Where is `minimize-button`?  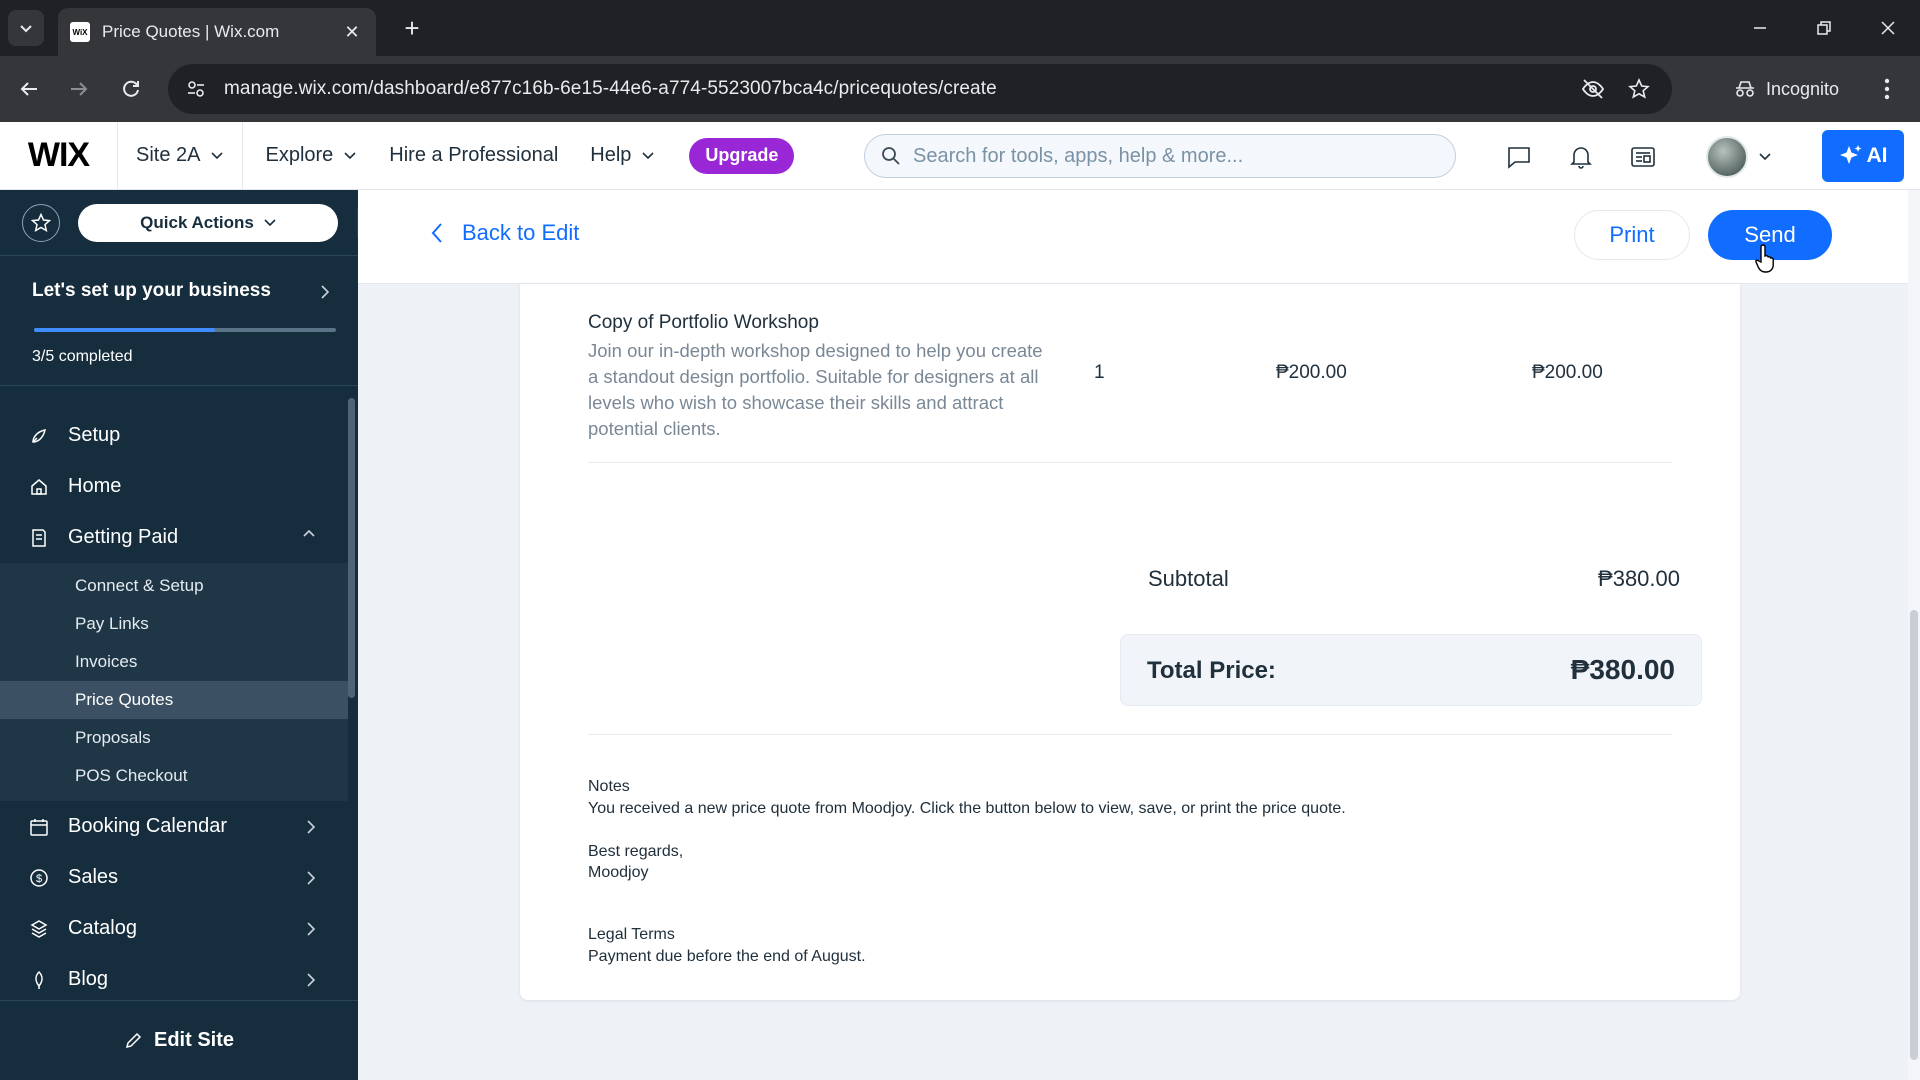
minimize-button is located at coordinates (1760, 28).